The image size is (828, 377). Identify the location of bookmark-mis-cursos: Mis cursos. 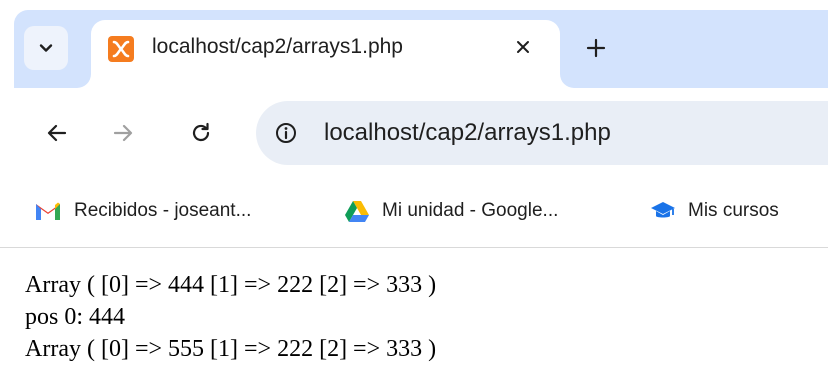
(714, 211).